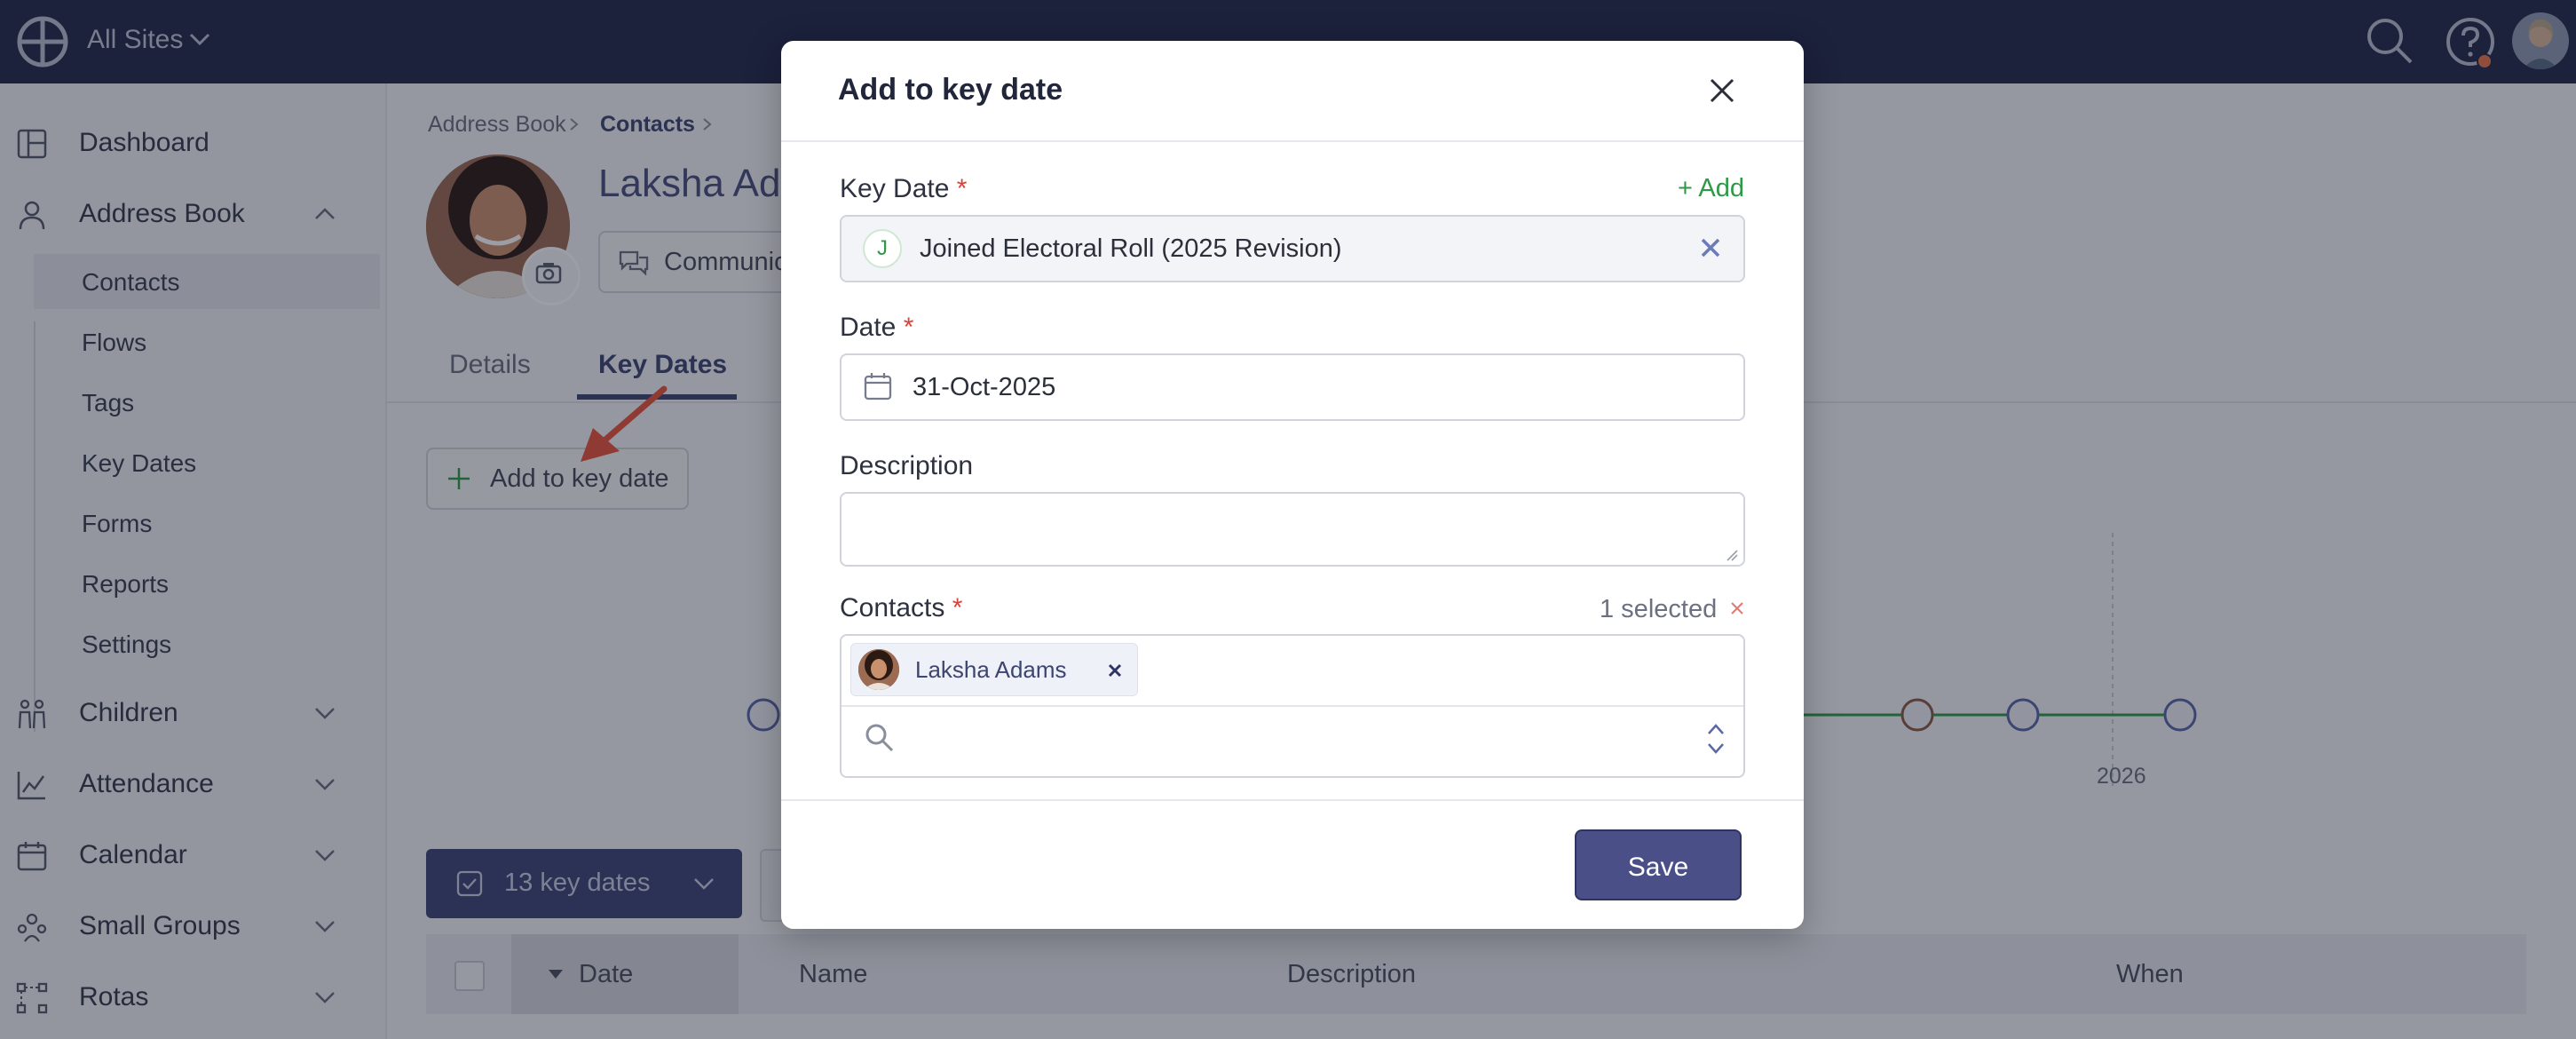 The height and width of the screenshot is (1039, 2576). What do you see at coordinates (1131, 248) in the screenshot?
I see `key-date-value: Joined Electoral Roll (2025 Revision)` at bounding box center [1131, 248].